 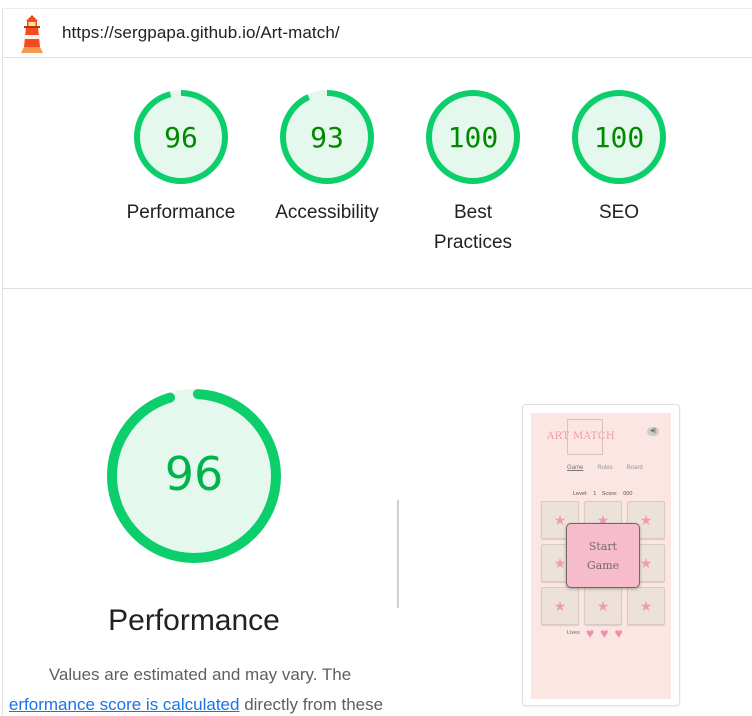 I want to click on performance-score: 96, so click(x=194, y=474).